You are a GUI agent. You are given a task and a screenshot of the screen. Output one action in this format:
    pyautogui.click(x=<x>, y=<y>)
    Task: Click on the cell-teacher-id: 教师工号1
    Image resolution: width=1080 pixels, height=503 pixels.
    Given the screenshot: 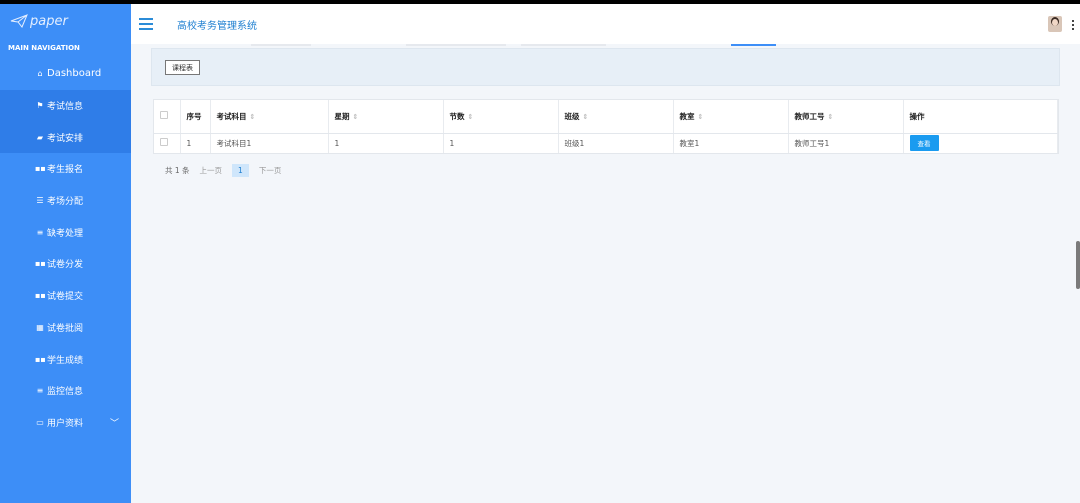 What is the action you would take?
    pyautogui.click(x=846, y=143)
    